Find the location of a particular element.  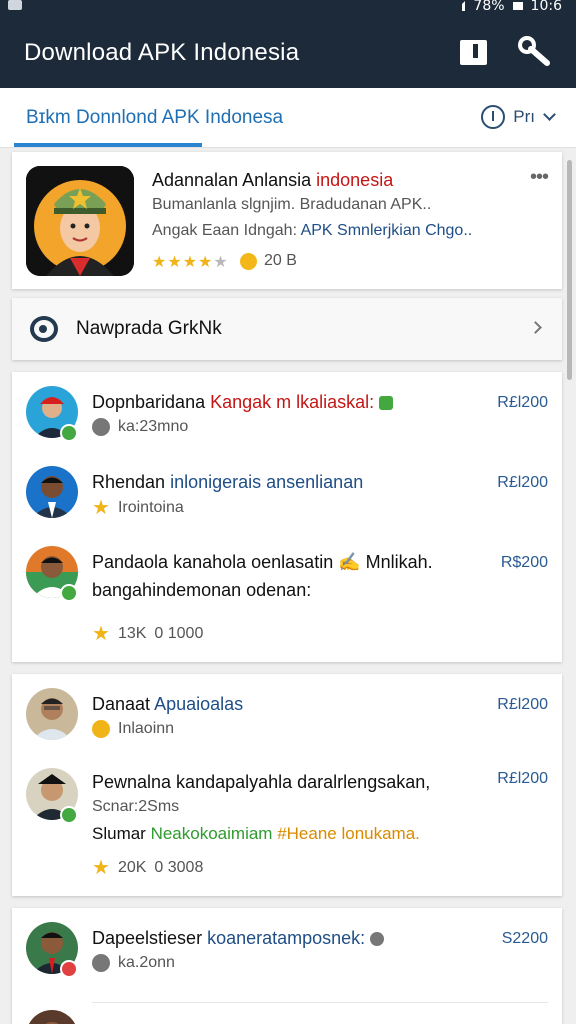

line3-orange: #Heane lonukama. is located at coordinates (346, 833).